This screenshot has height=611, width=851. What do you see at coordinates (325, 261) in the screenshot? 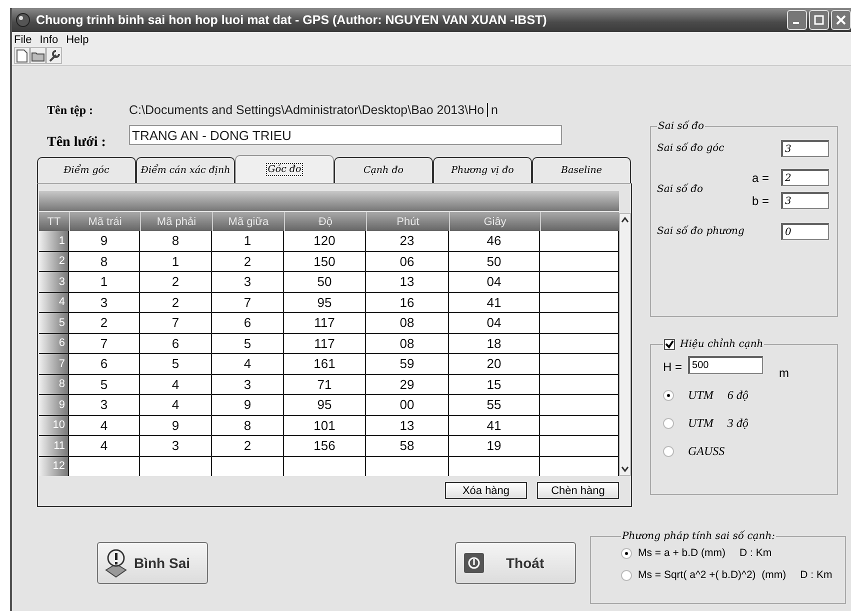
I see `table-cell: 150` at bounding box center [325, 261].